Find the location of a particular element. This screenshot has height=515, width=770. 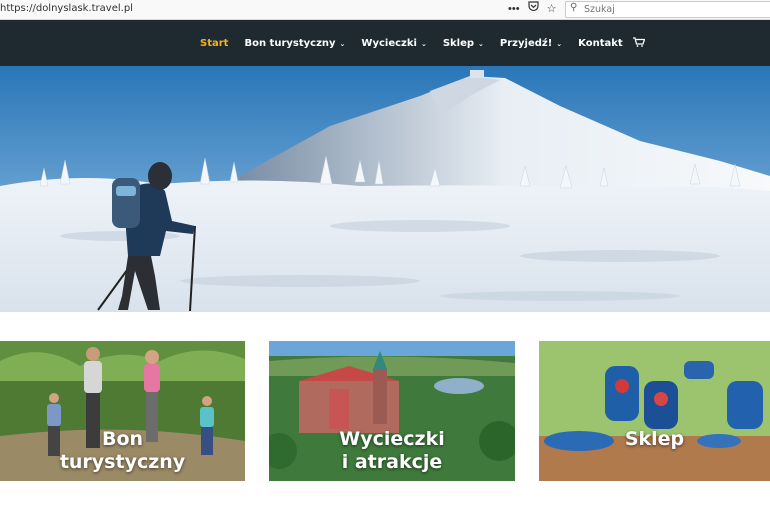

nav-item-label: Wycieczki is located at coordinates (389, 43).